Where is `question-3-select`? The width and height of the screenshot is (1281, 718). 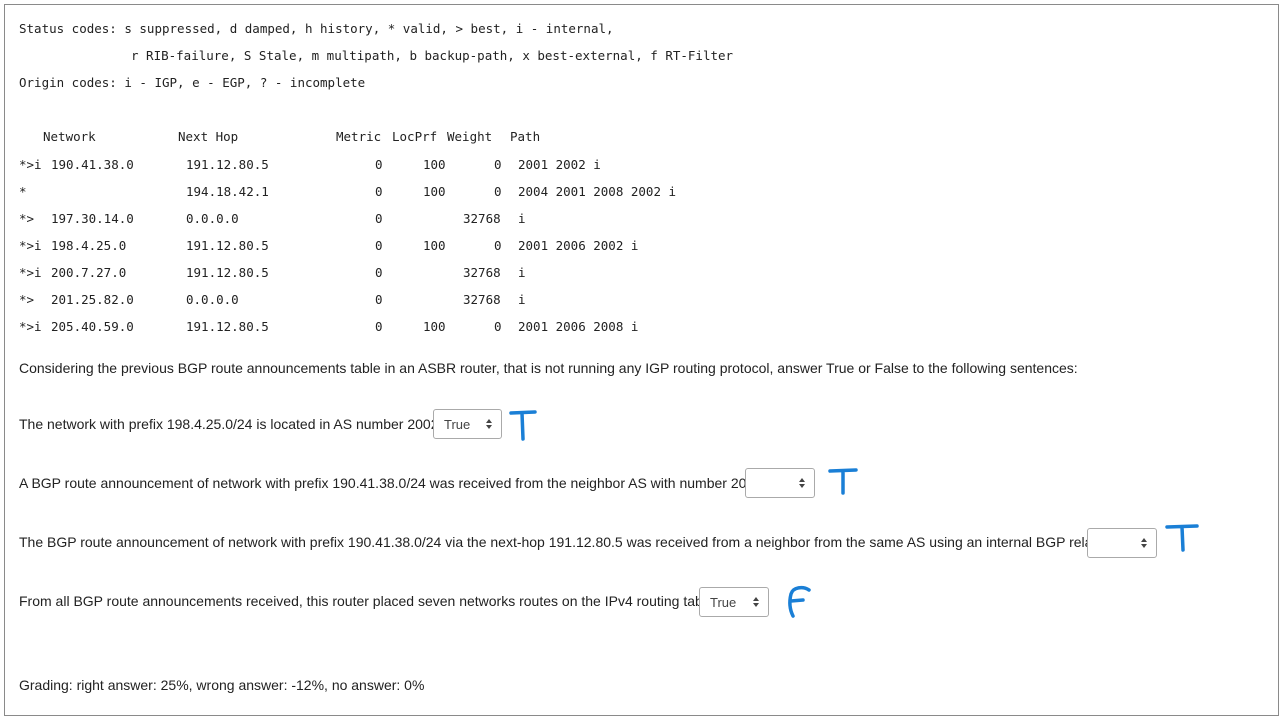
question-3-select is located at coordinates (1122, 543).